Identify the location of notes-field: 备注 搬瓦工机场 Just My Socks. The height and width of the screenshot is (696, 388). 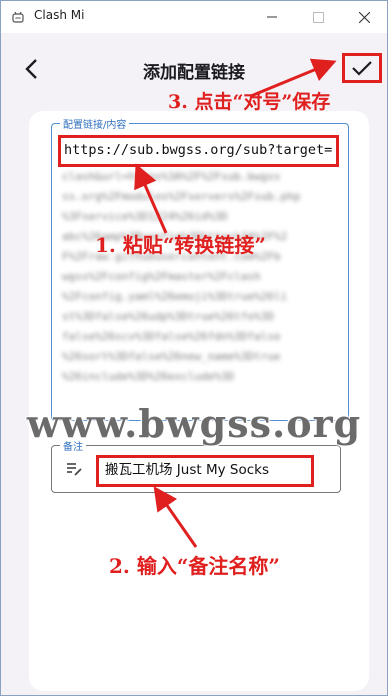
(196, 465).